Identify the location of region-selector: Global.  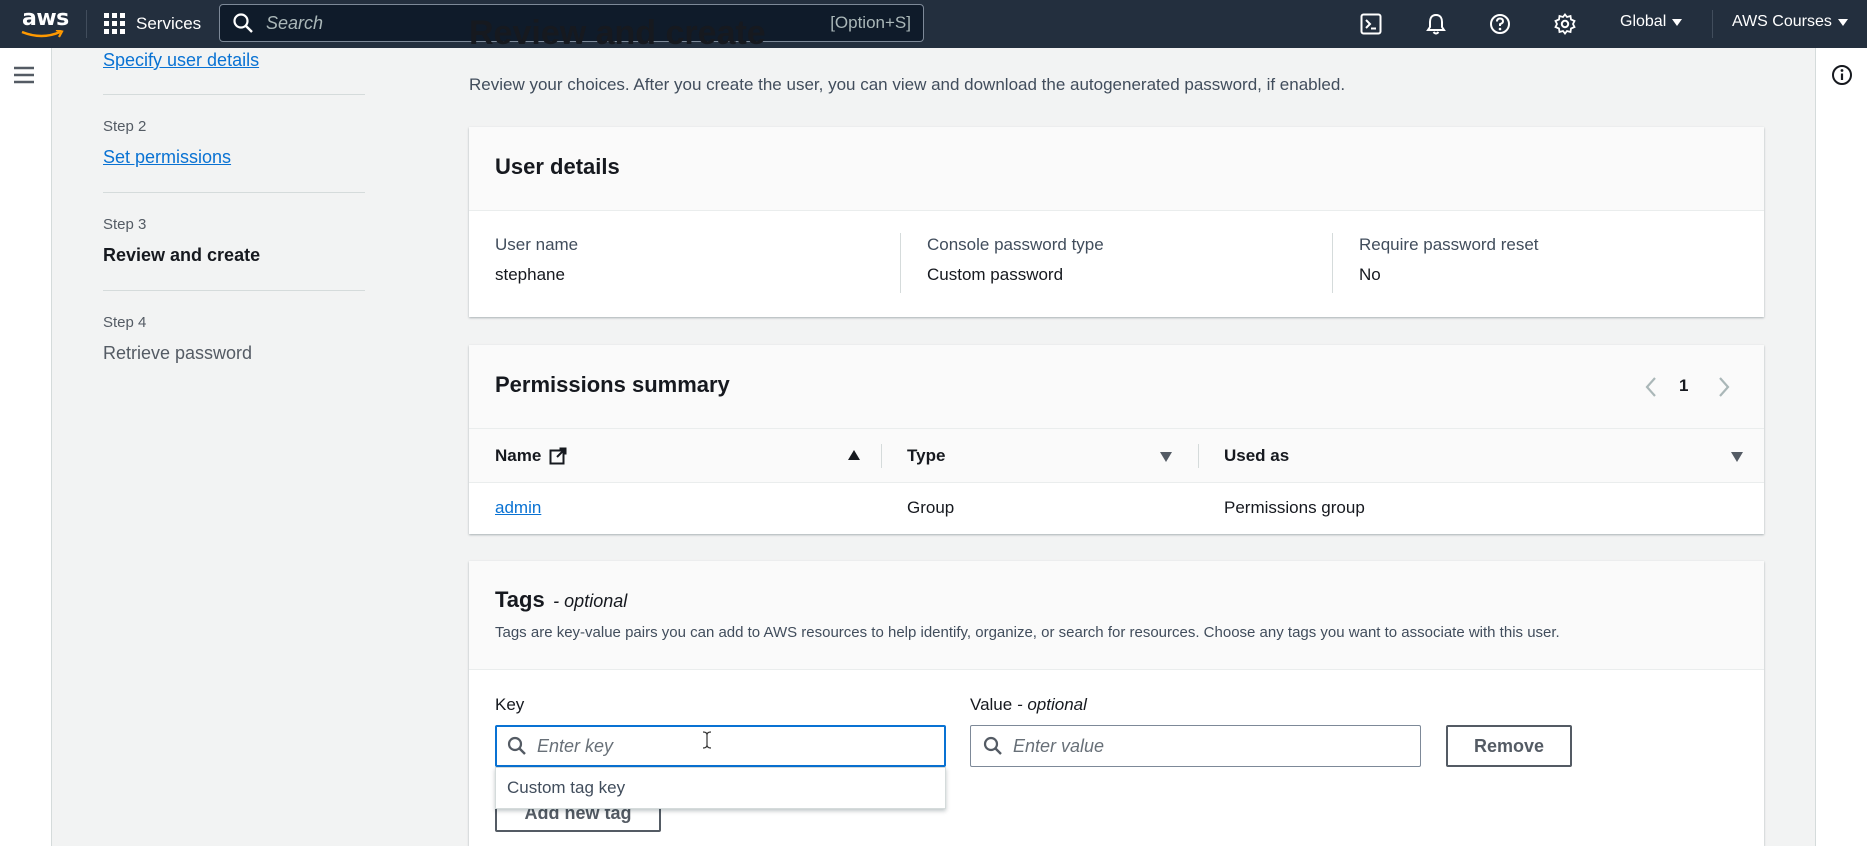
(1651, 22).